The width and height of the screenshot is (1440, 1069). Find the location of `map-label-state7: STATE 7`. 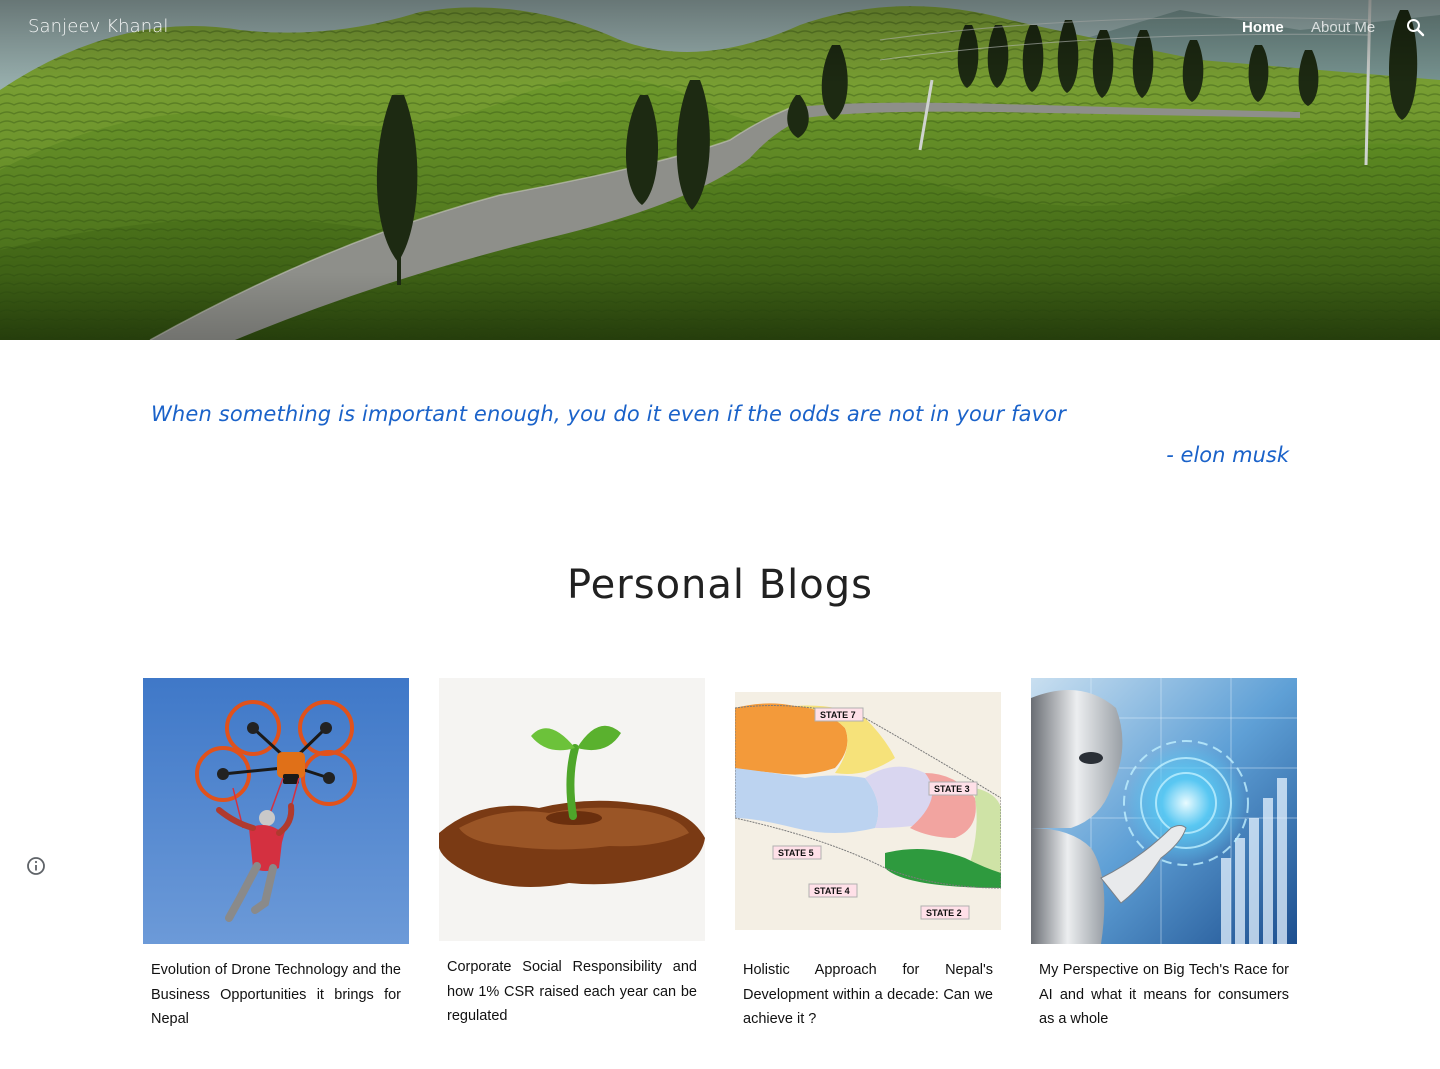

map-label-state7: STATE 7 is located at coordinates (838, 715).